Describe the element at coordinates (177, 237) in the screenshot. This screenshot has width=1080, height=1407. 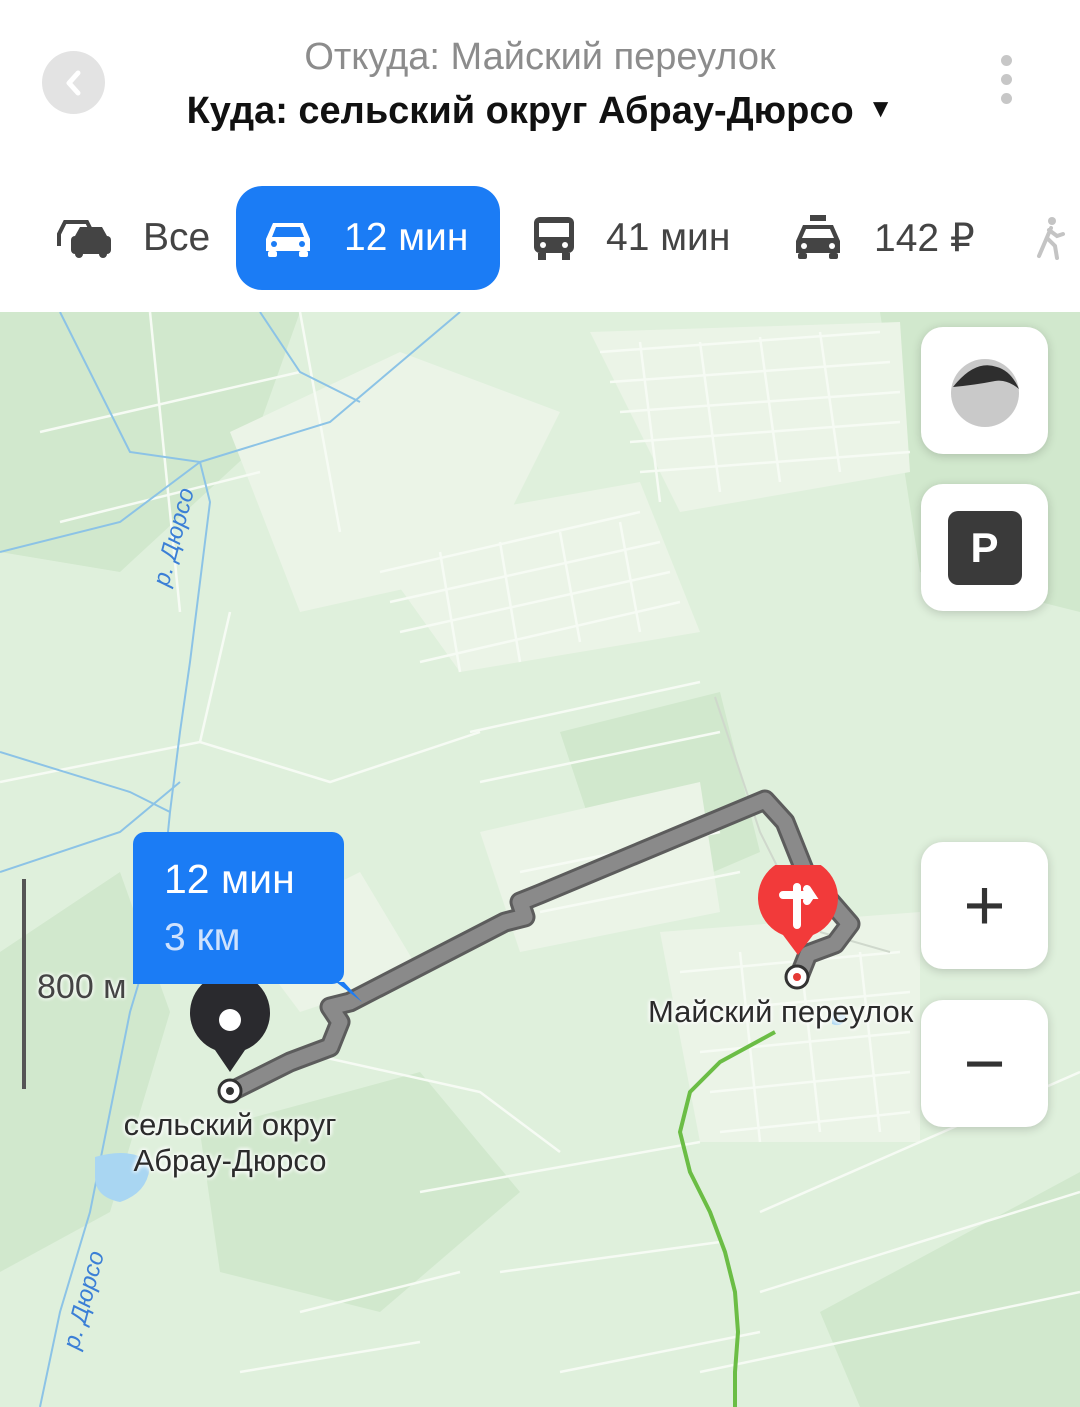
I see `tab-all-label: Все` at that location.